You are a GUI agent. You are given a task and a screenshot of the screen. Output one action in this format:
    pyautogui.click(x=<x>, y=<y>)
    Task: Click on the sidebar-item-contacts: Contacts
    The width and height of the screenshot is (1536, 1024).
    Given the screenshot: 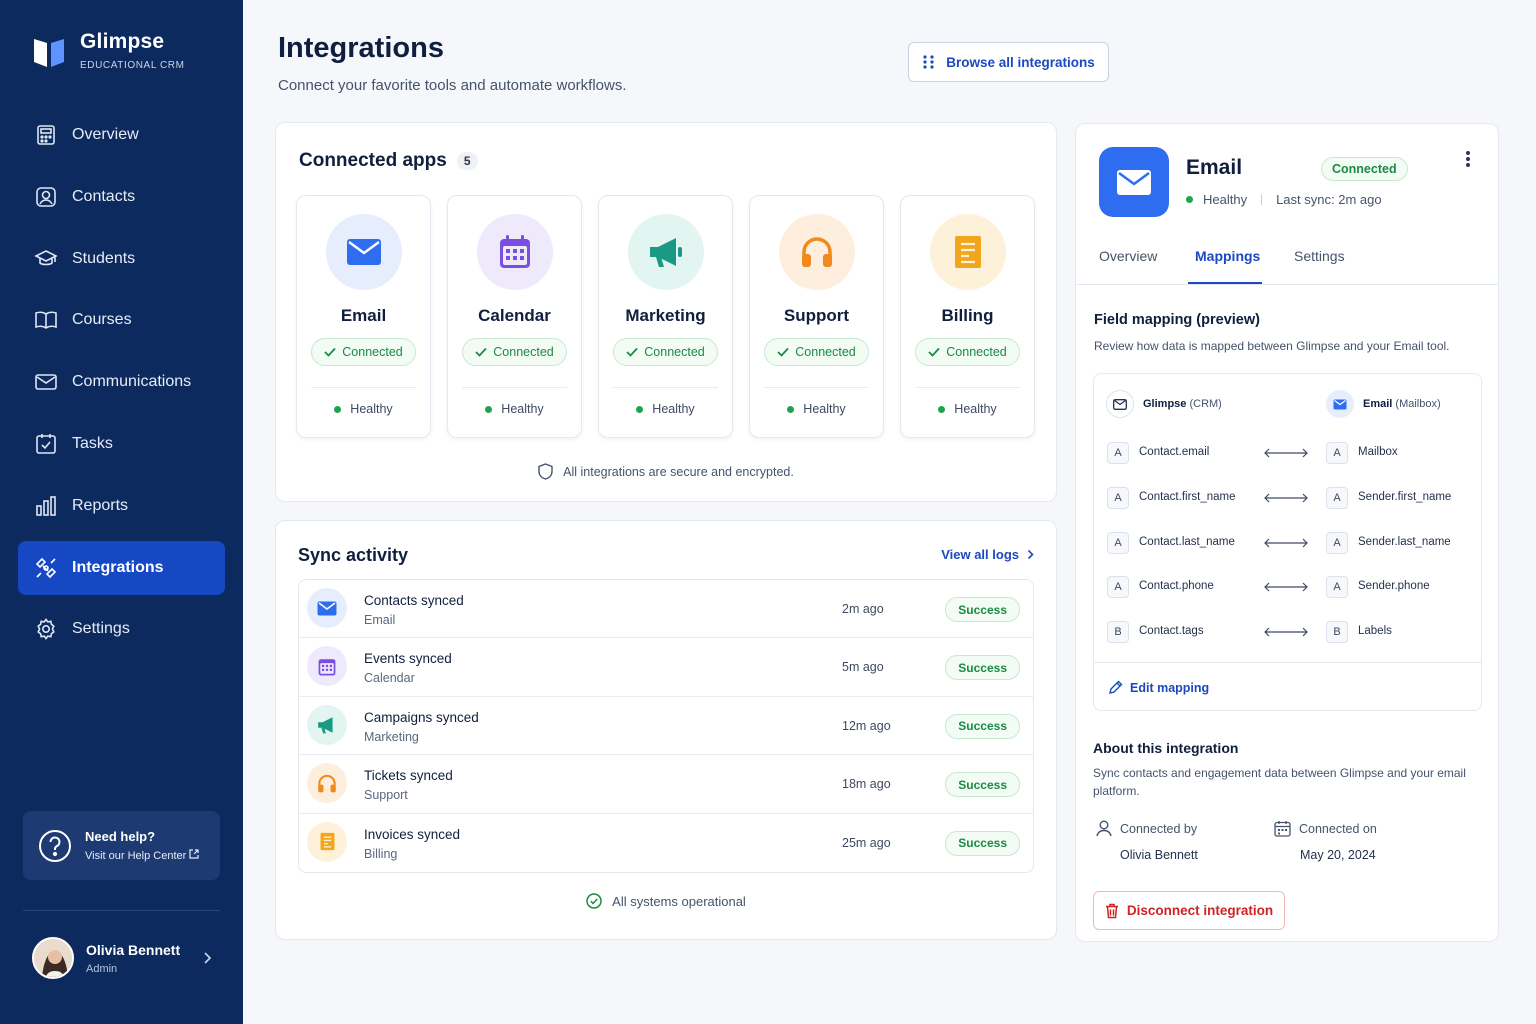 What is the action you would take?
    pyautogui.click(x=121, y=197)
    